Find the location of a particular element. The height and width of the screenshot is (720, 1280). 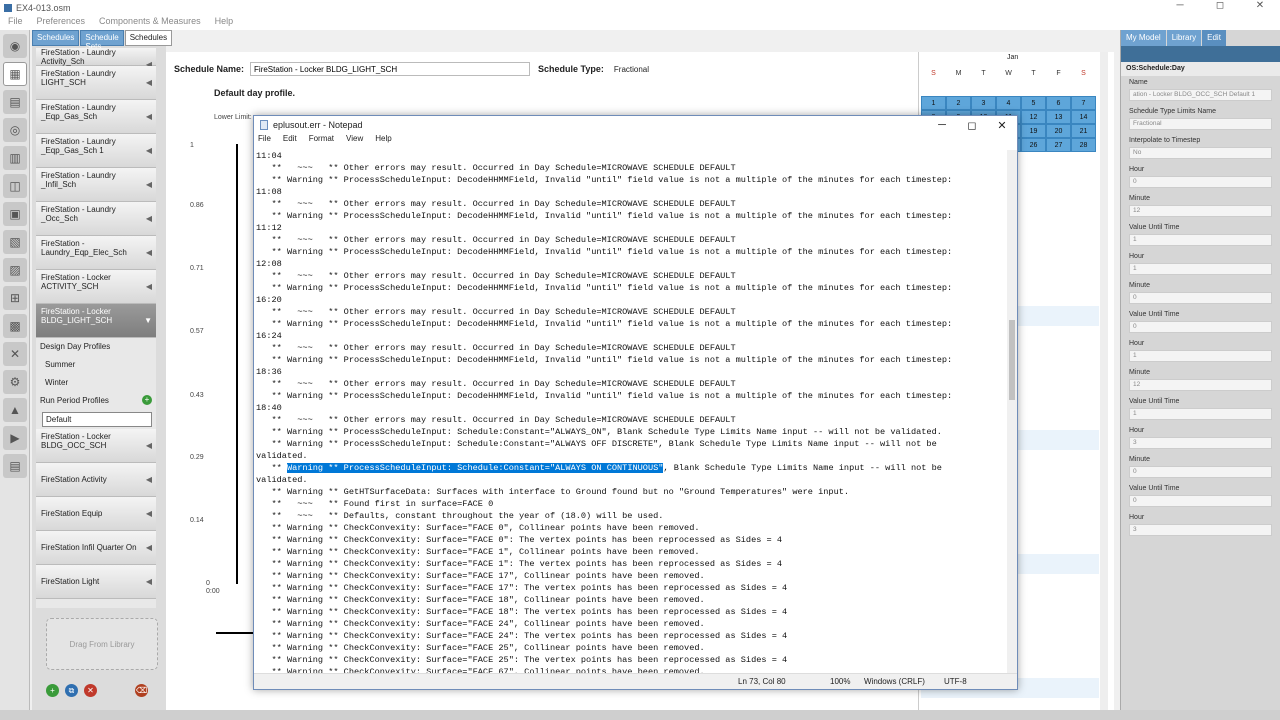

winter-profile-item: Winter is located at coordinates (96, 383).